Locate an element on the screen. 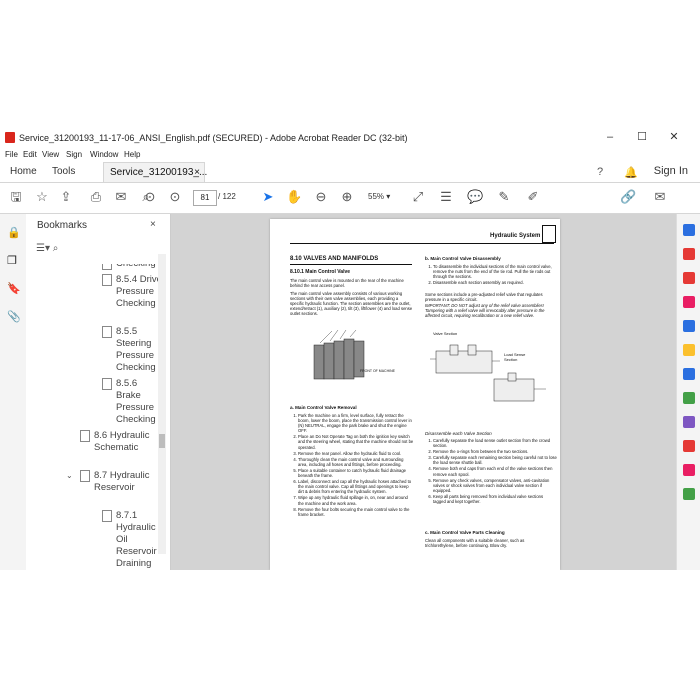 The image size is (700, 700). pen-icon: ✐ is located at coordinates (533, 197).